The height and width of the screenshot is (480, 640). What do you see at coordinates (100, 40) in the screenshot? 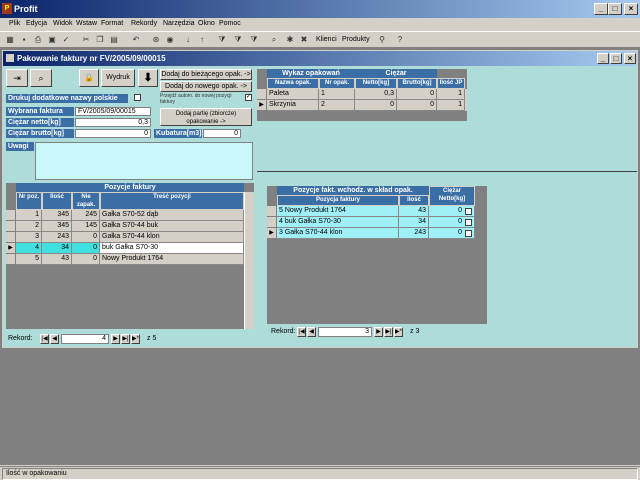
I see `copy-icon: ❐` at bounding box center [100, 40].